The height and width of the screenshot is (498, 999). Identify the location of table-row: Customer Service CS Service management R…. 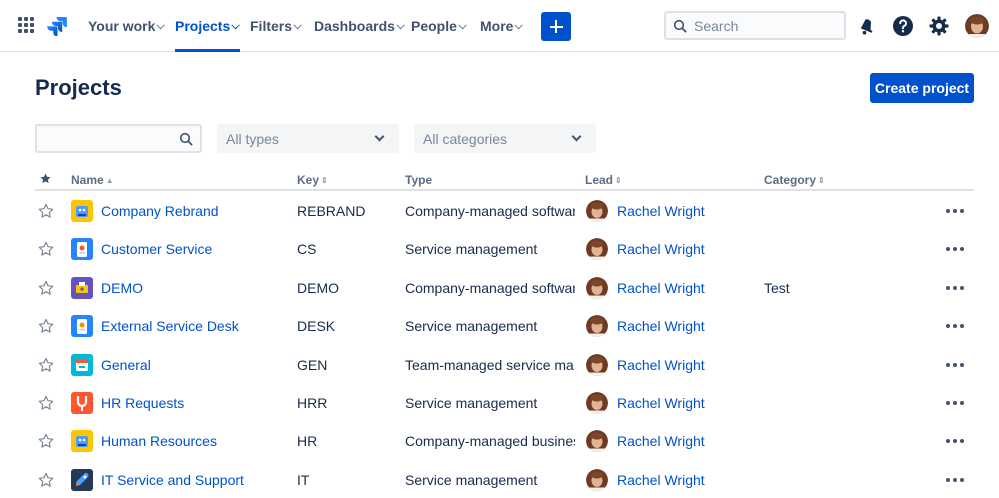
(504, 249).